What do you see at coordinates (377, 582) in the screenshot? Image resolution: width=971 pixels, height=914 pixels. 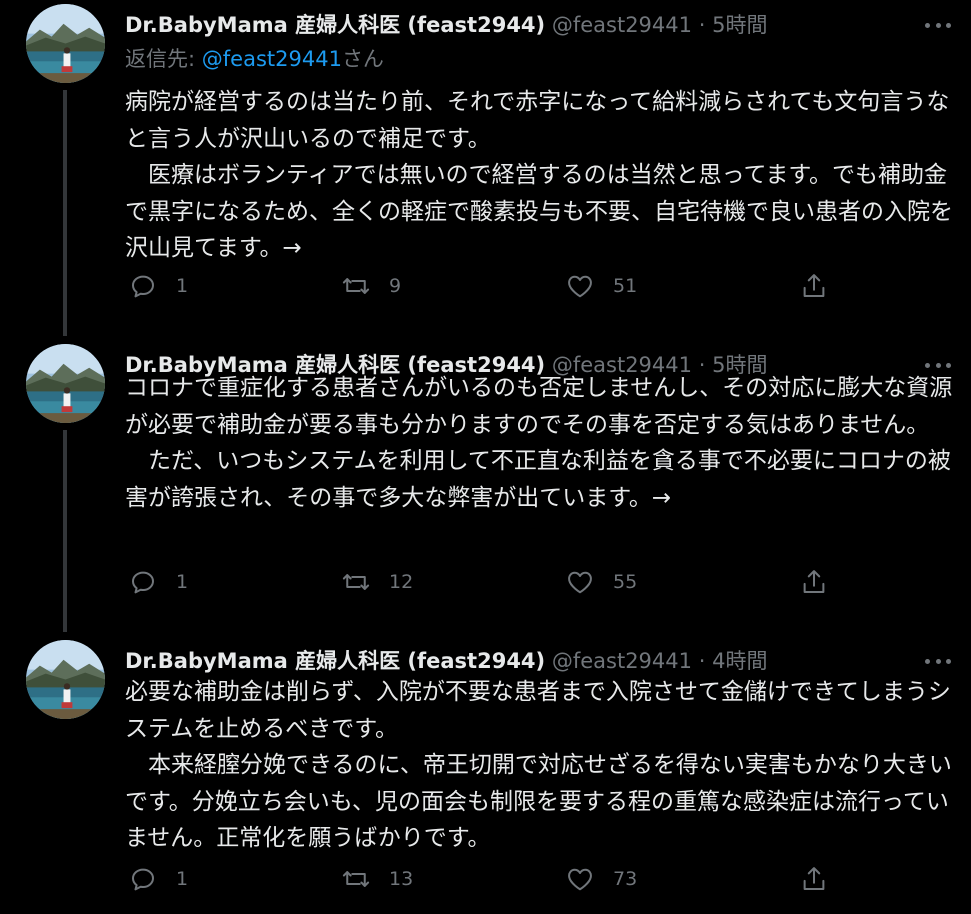 I see `retweet-button: 12` at bounding box center [377, 582].